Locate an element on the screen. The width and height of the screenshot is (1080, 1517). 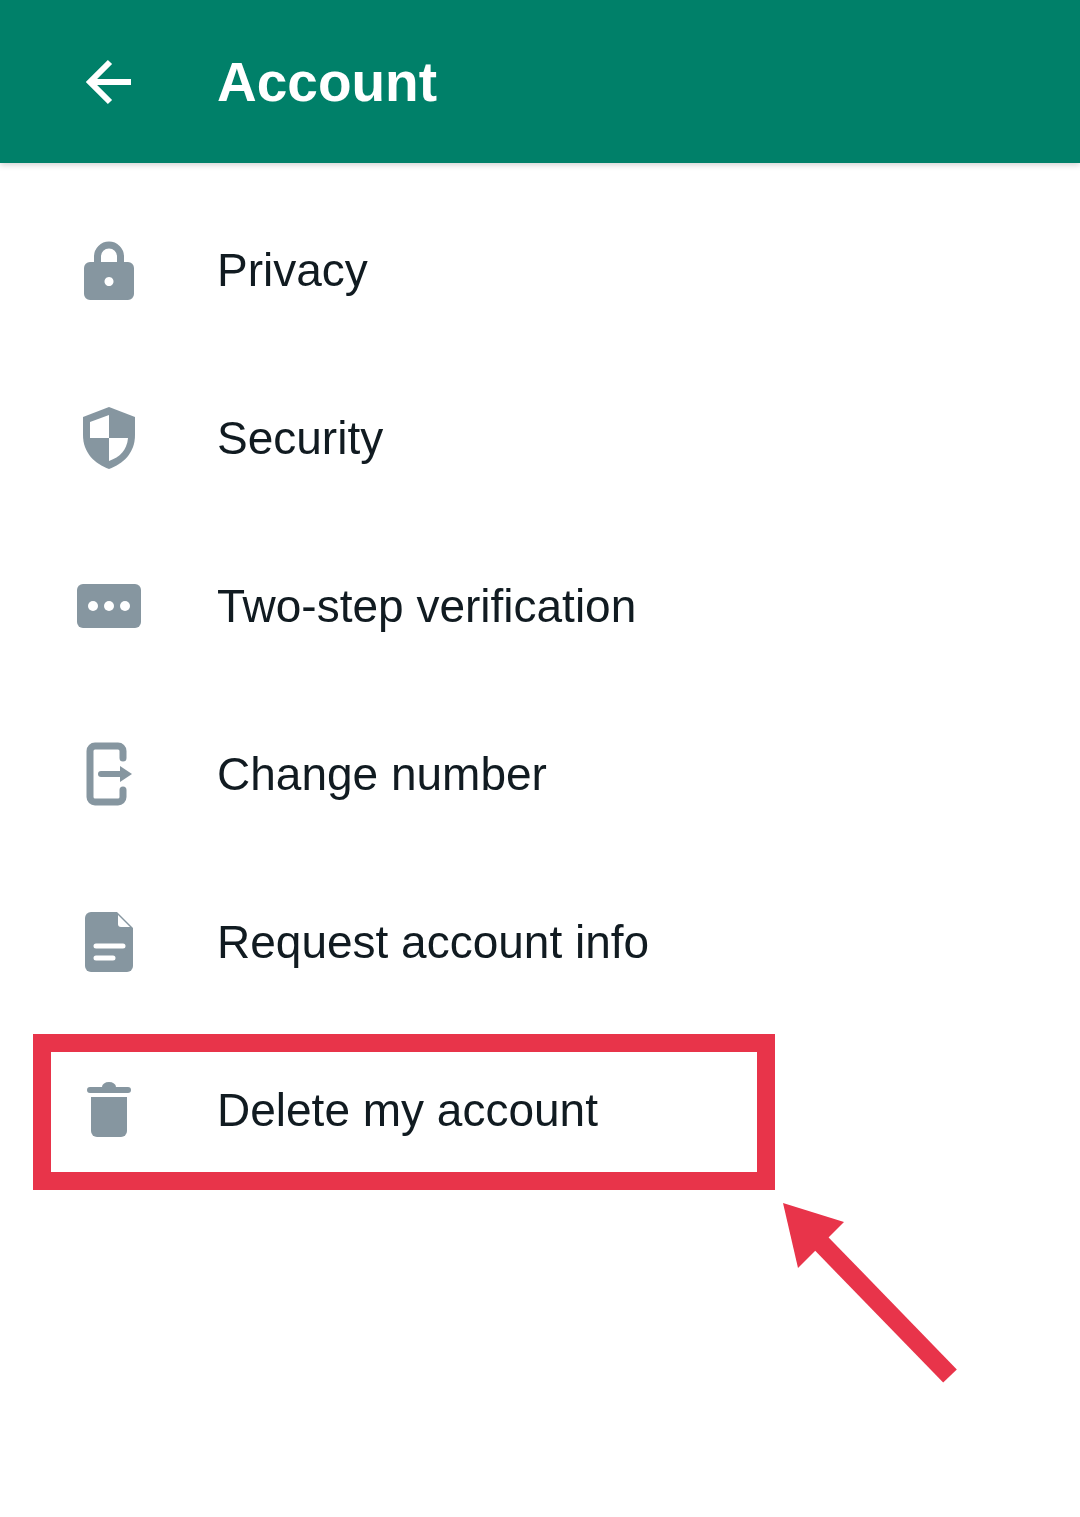
settings-item: Delete my account is located at coordinates (540, 1110).